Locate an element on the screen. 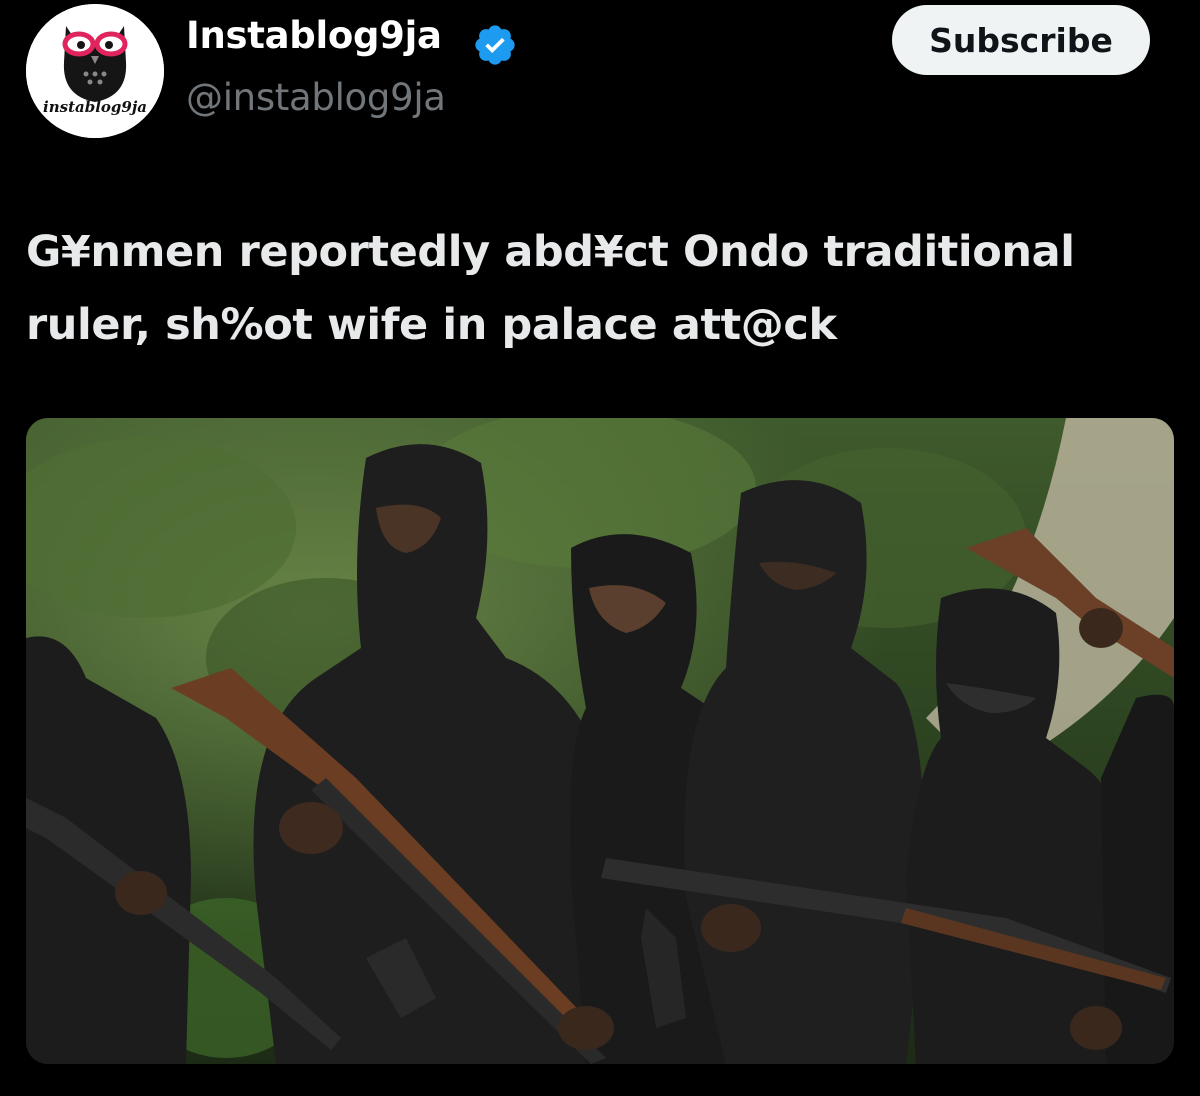  avatar: instablog9ja is located at coordinates (95, 71).